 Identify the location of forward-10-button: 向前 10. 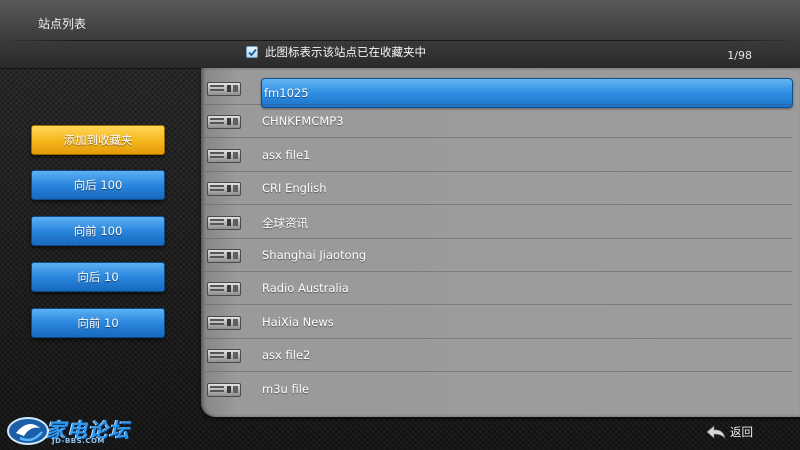
(98, 323).